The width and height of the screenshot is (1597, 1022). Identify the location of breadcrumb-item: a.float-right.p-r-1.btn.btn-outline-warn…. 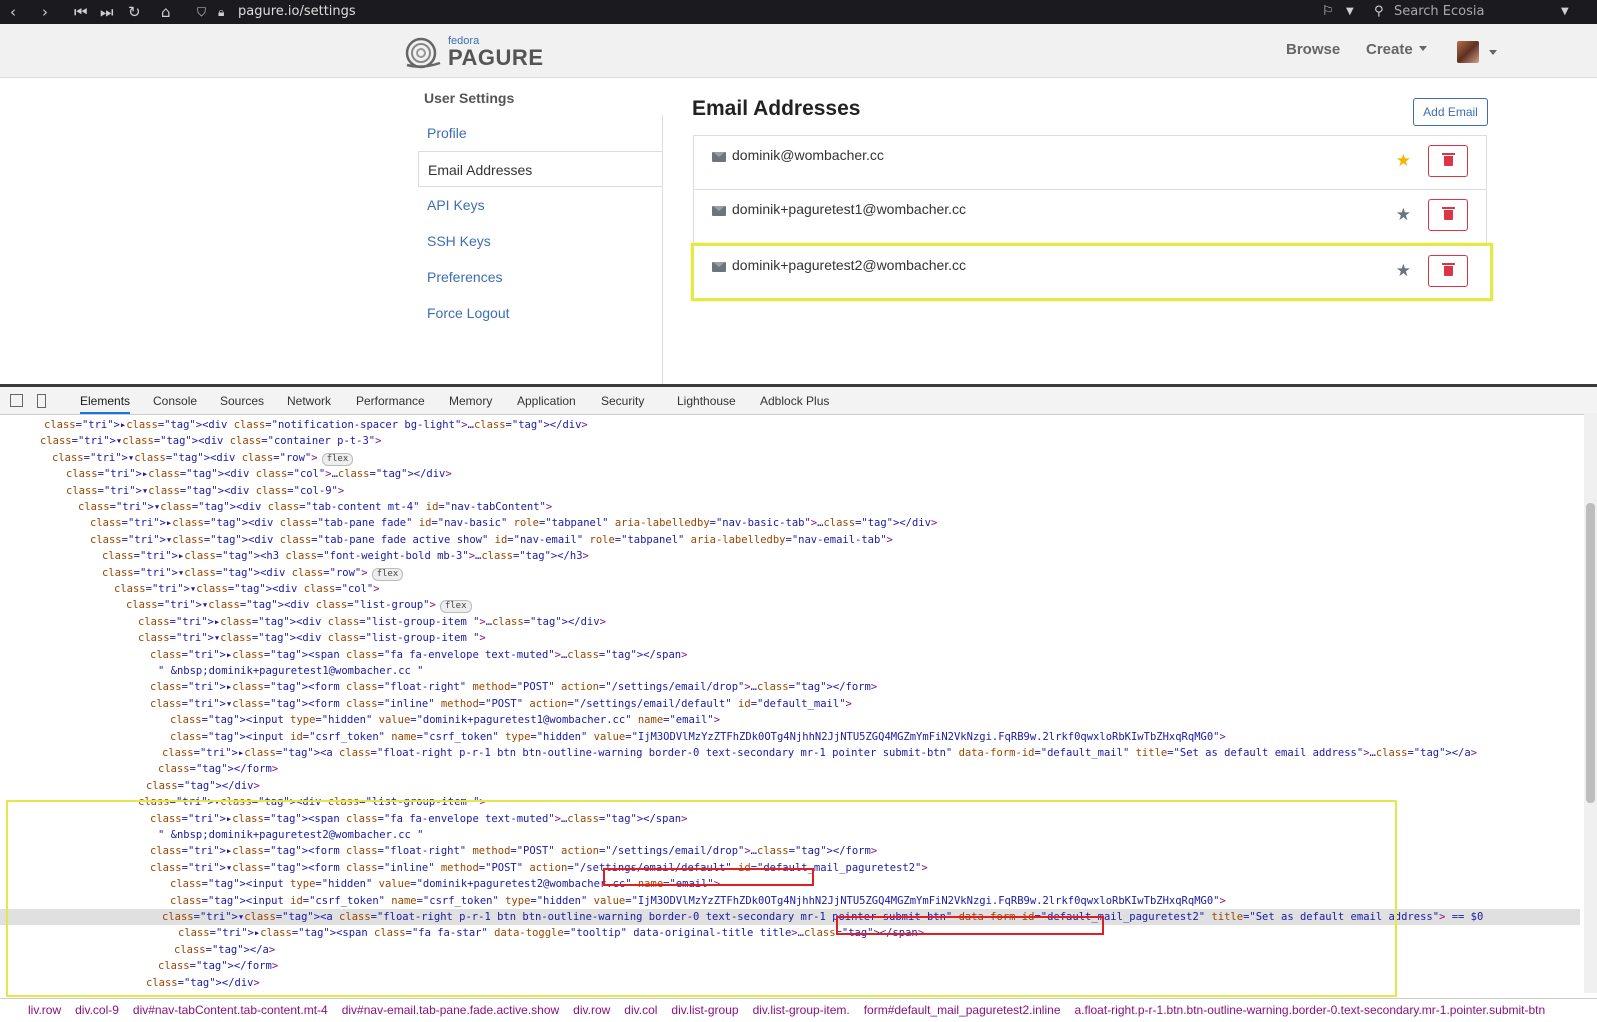
(1310, 1010).